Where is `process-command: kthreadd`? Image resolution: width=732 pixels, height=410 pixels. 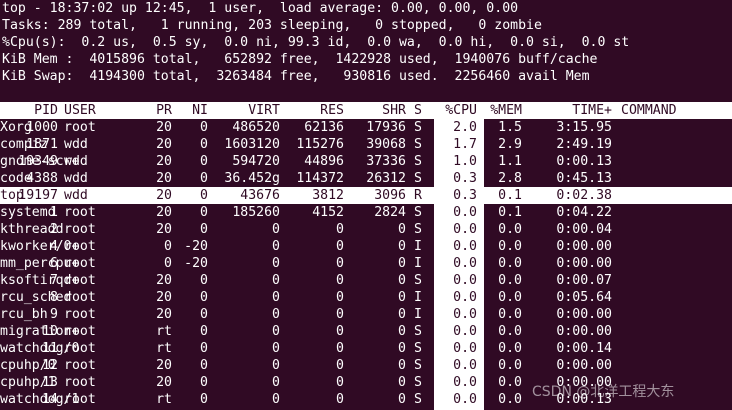
process-command: kthreadd is located at coordinates (32, 229).